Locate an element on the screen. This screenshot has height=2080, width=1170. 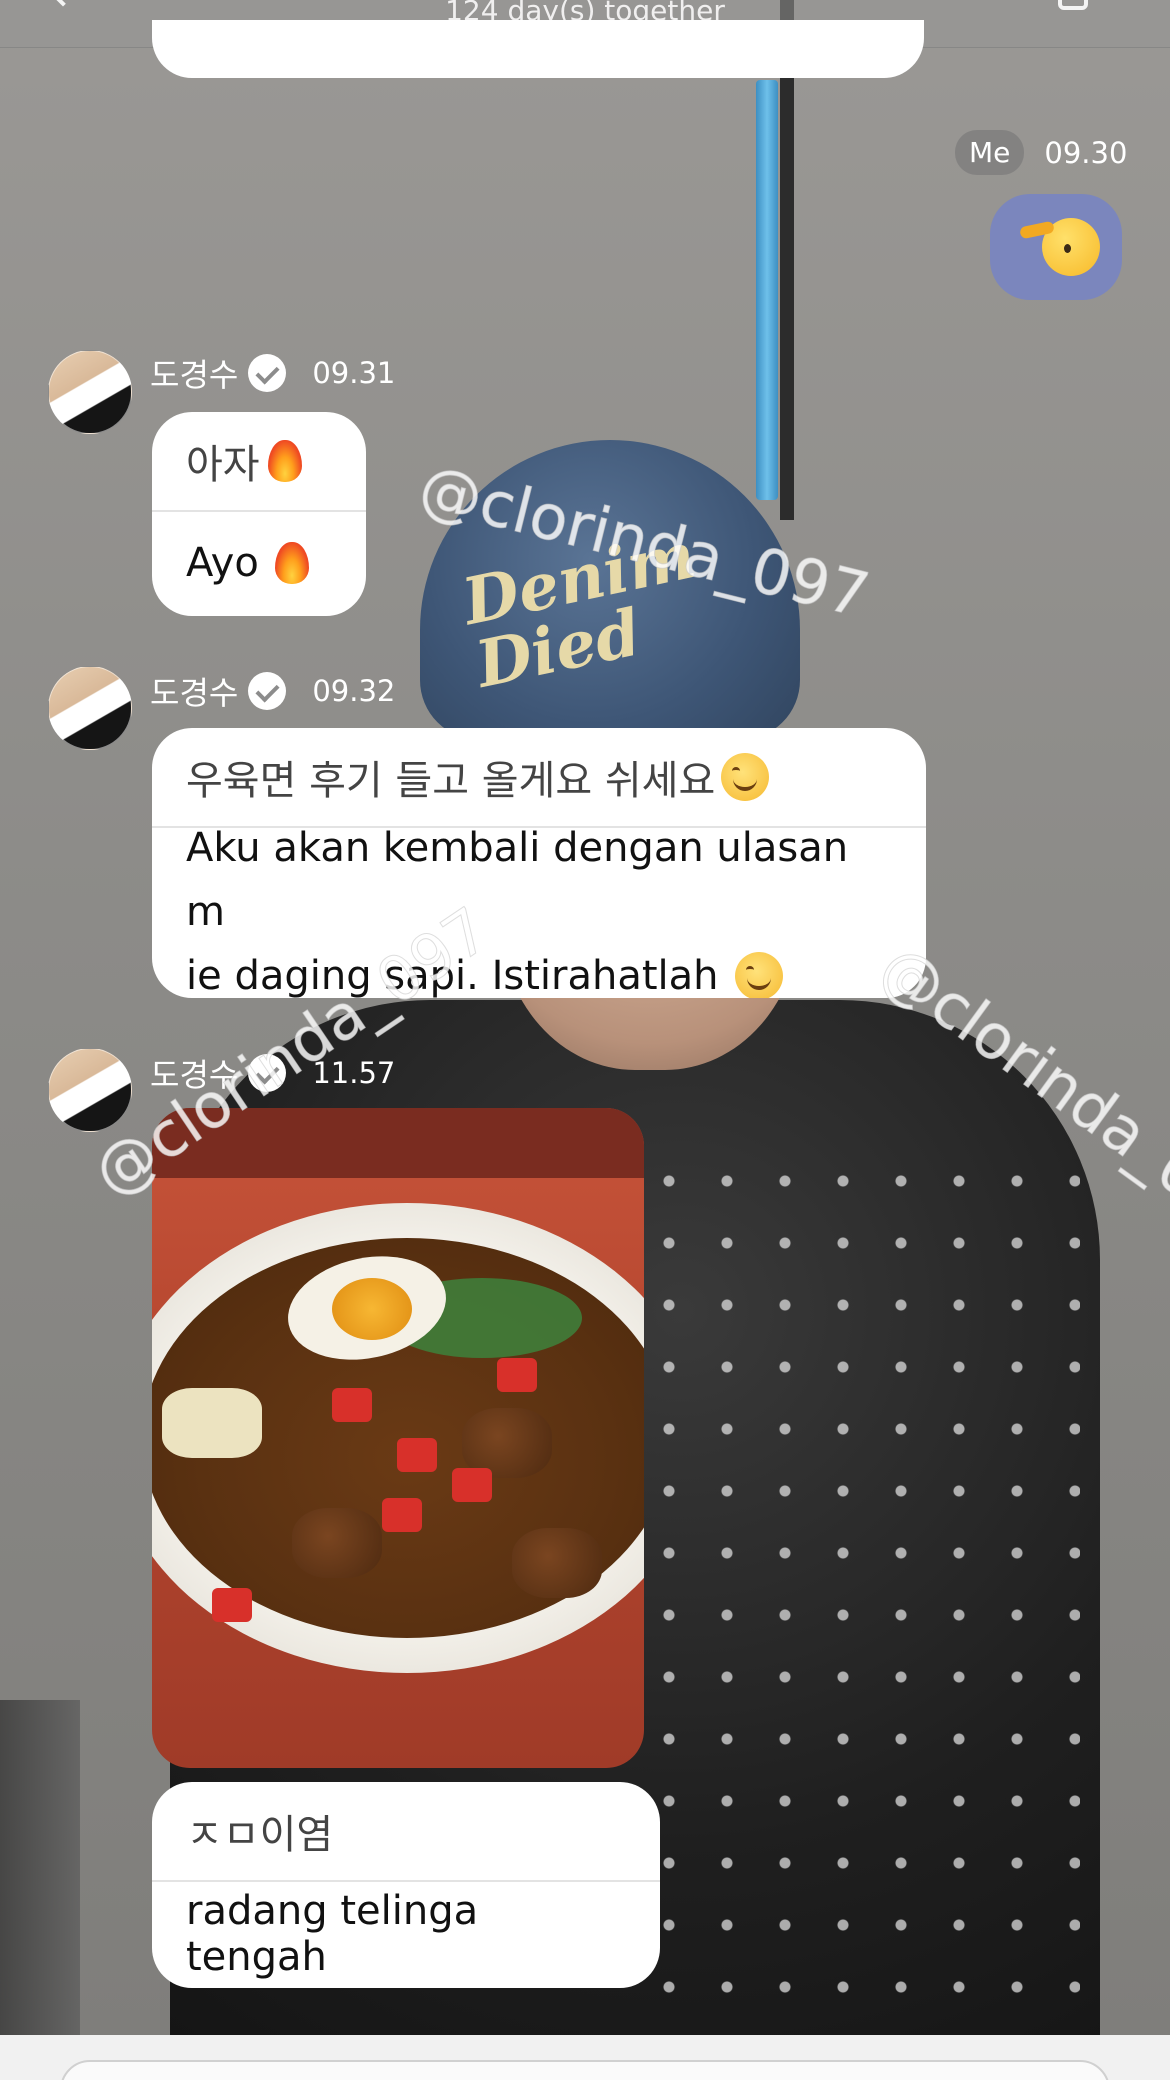
translation-row: radang telinga tengah is located at coordinates (406, 1934).